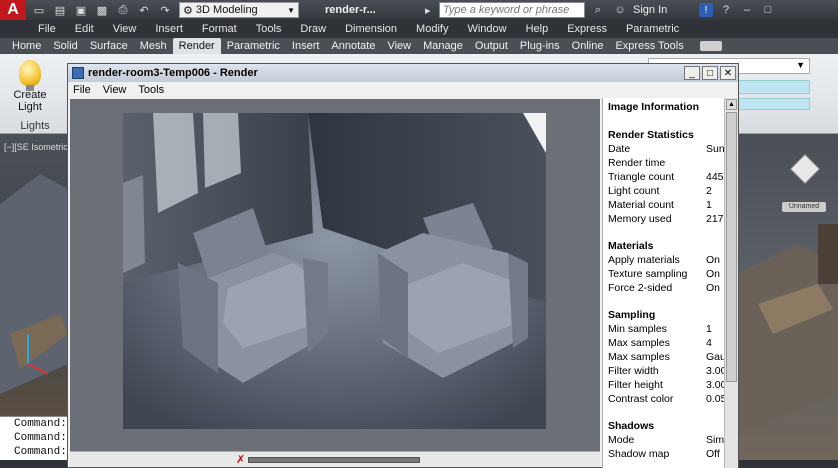  Describe the element at coordinates (726, 10) in the screenshot. I see `help-icon: ?` at that location.